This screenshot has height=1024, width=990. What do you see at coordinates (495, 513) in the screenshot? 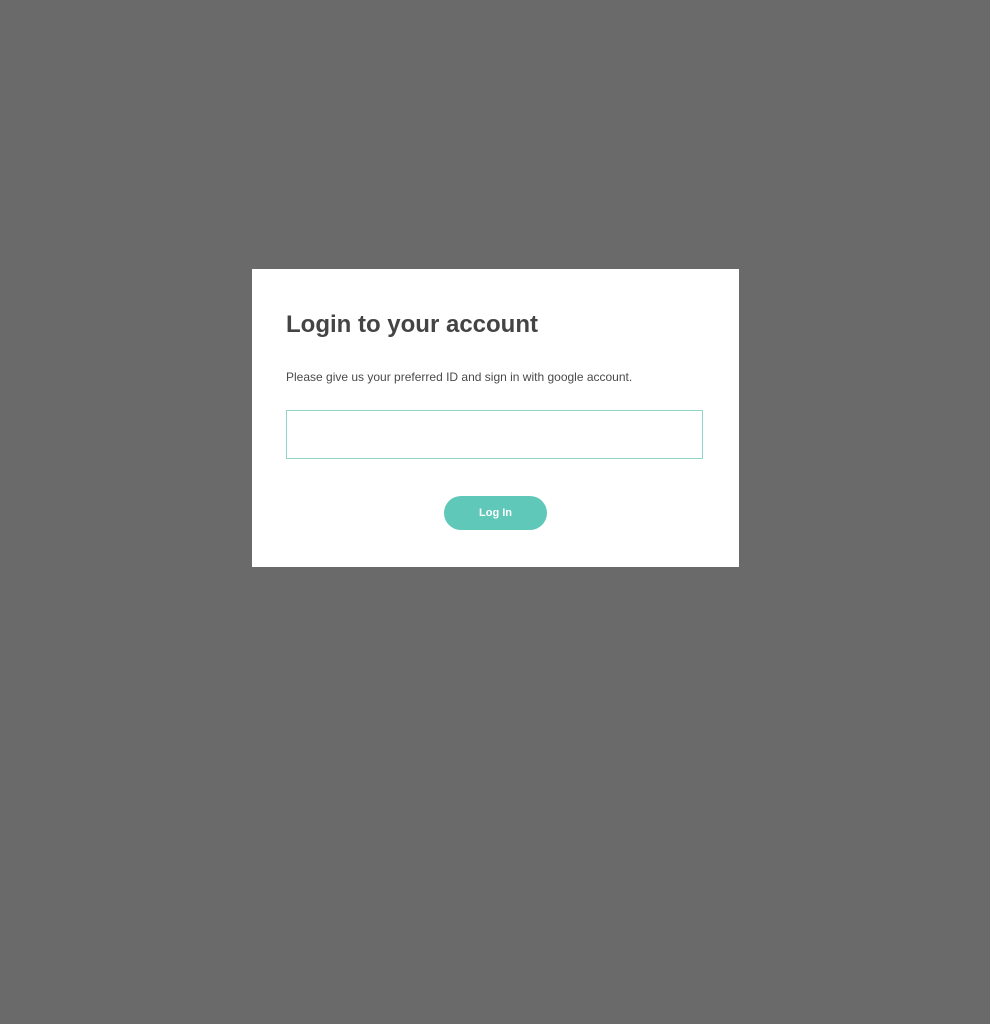
I see `log-in-button: Log In` at bounding box center [495, 513].